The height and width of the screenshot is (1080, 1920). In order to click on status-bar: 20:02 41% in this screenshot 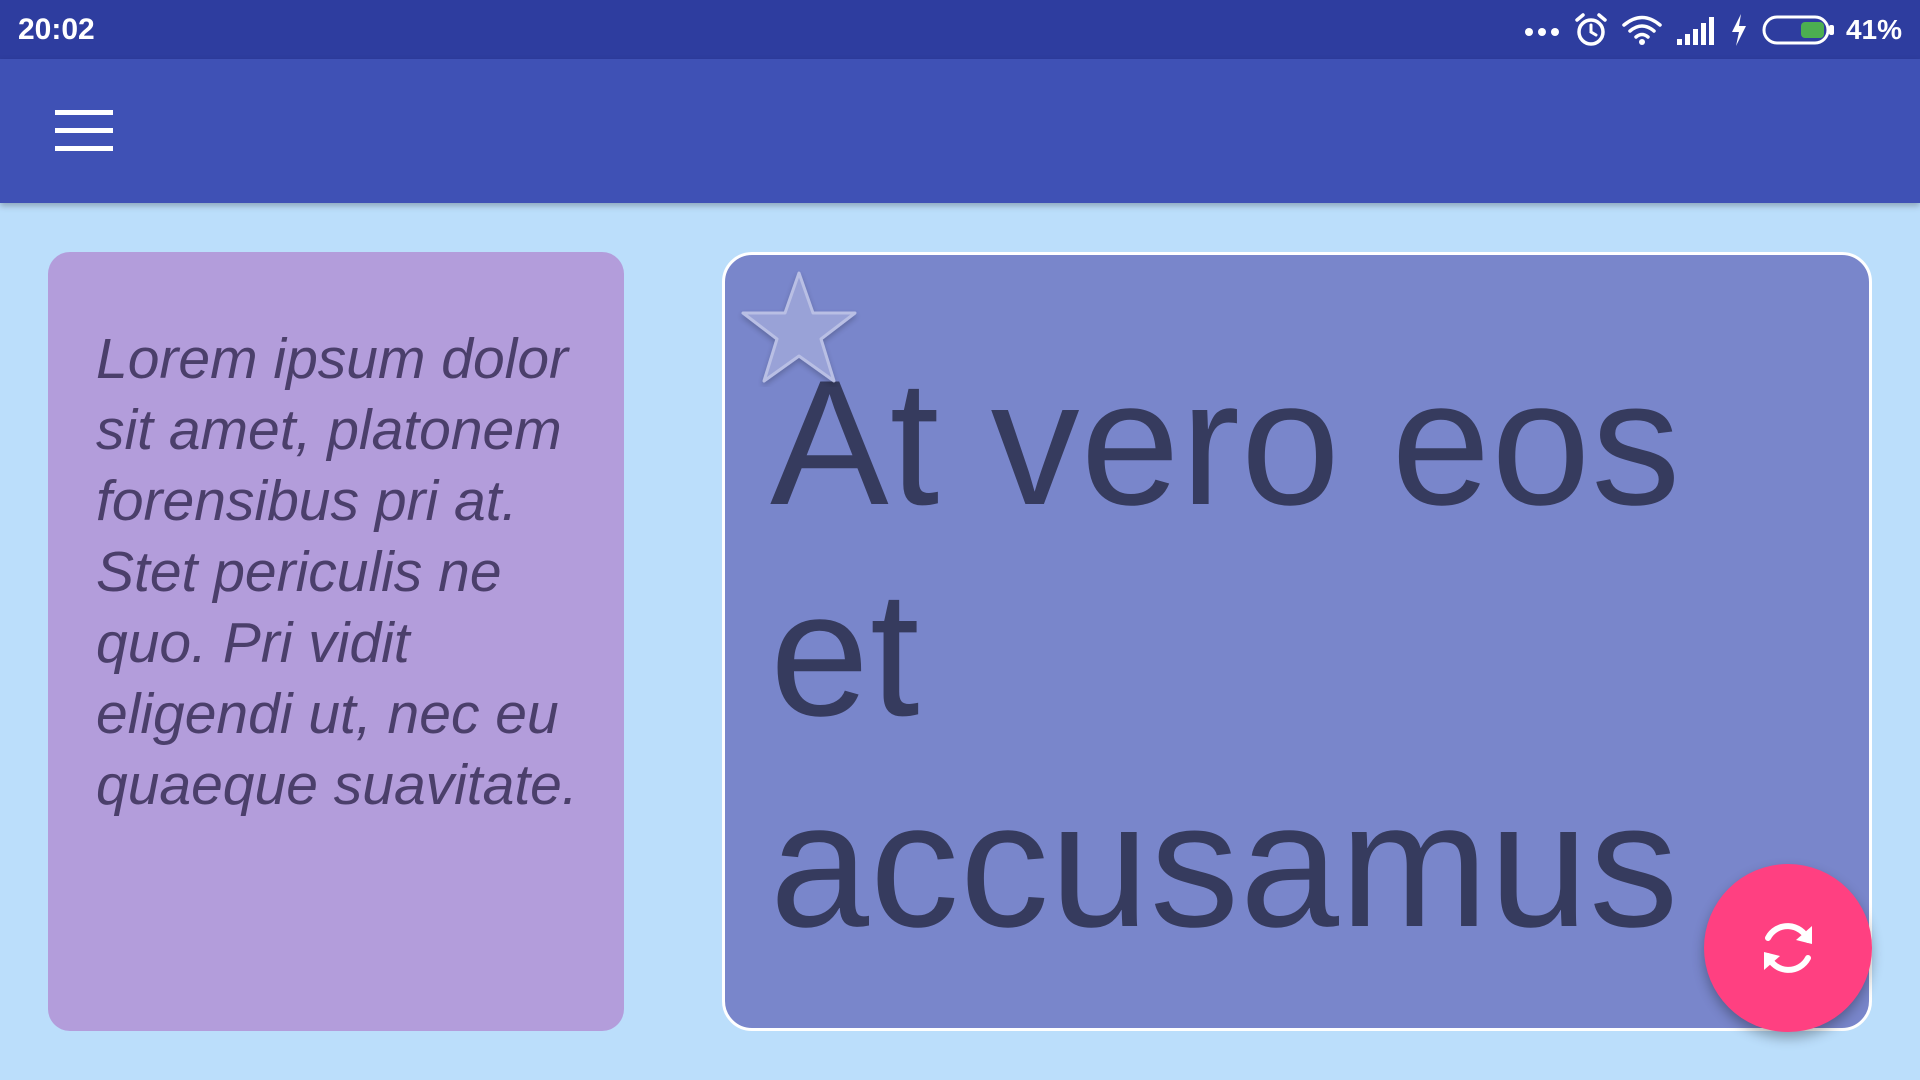, I will do `click(960, 29)`.